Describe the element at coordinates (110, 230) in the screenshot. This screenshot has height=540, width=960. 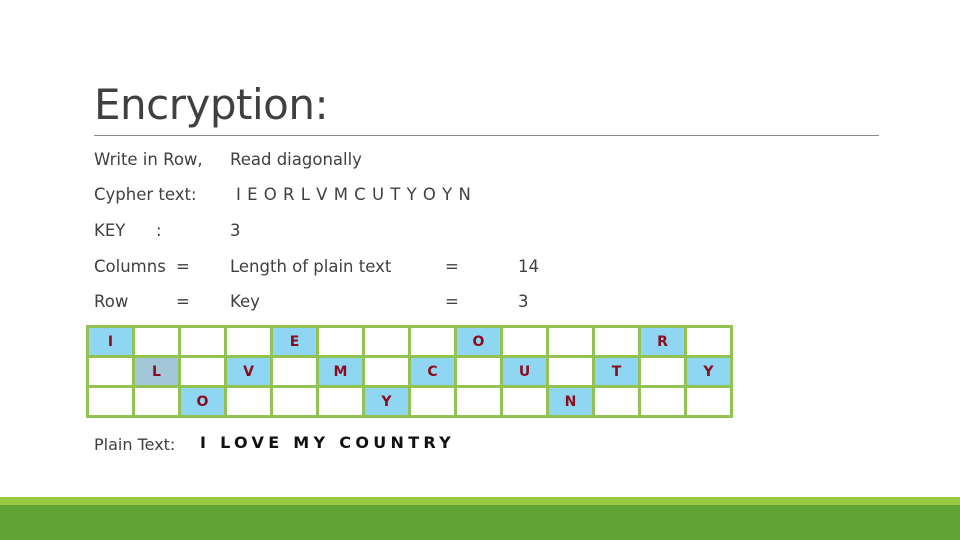
I see `key-label: KEY` at that location.